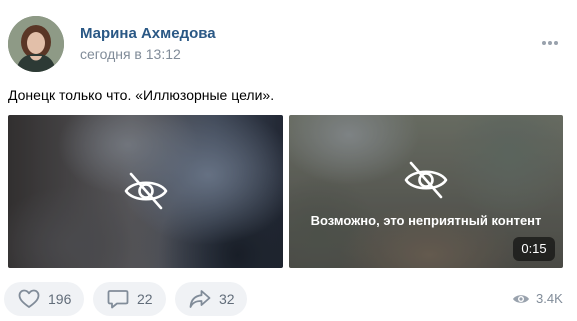 The height and width of the screenshot is (321, 577). What do you see at coordinates (200, 299) in the screenshot?
I see `share-icon` at bounding box center [200, 299].